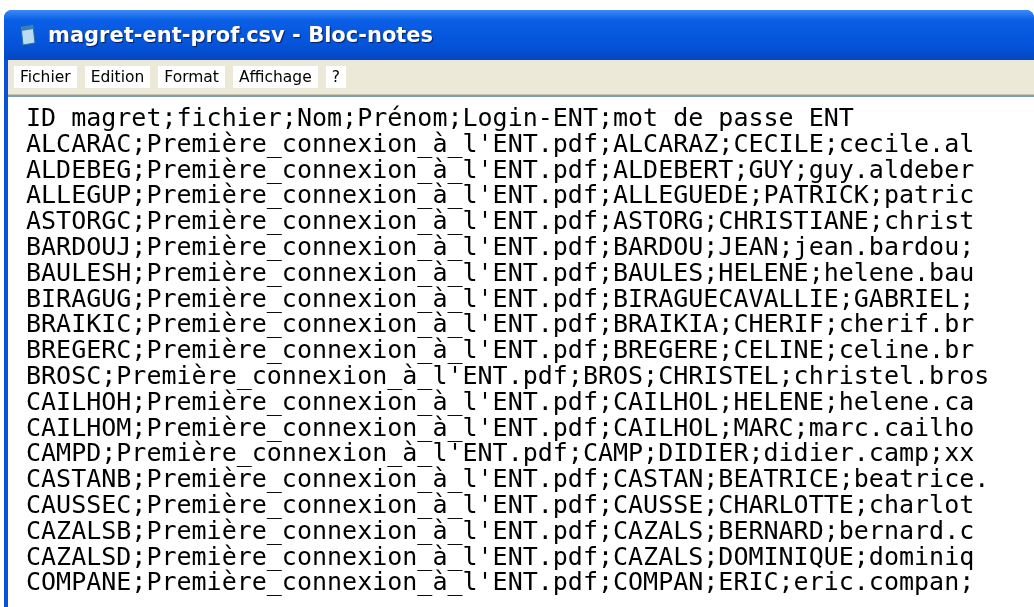 The width and height of the screenshot is (1034, 607). I want to click on text-line: CASTANB;Première_connexion_à_l'ENT.pdf;CASTAN;BEATRICE;beatrice., so click(508, 479).